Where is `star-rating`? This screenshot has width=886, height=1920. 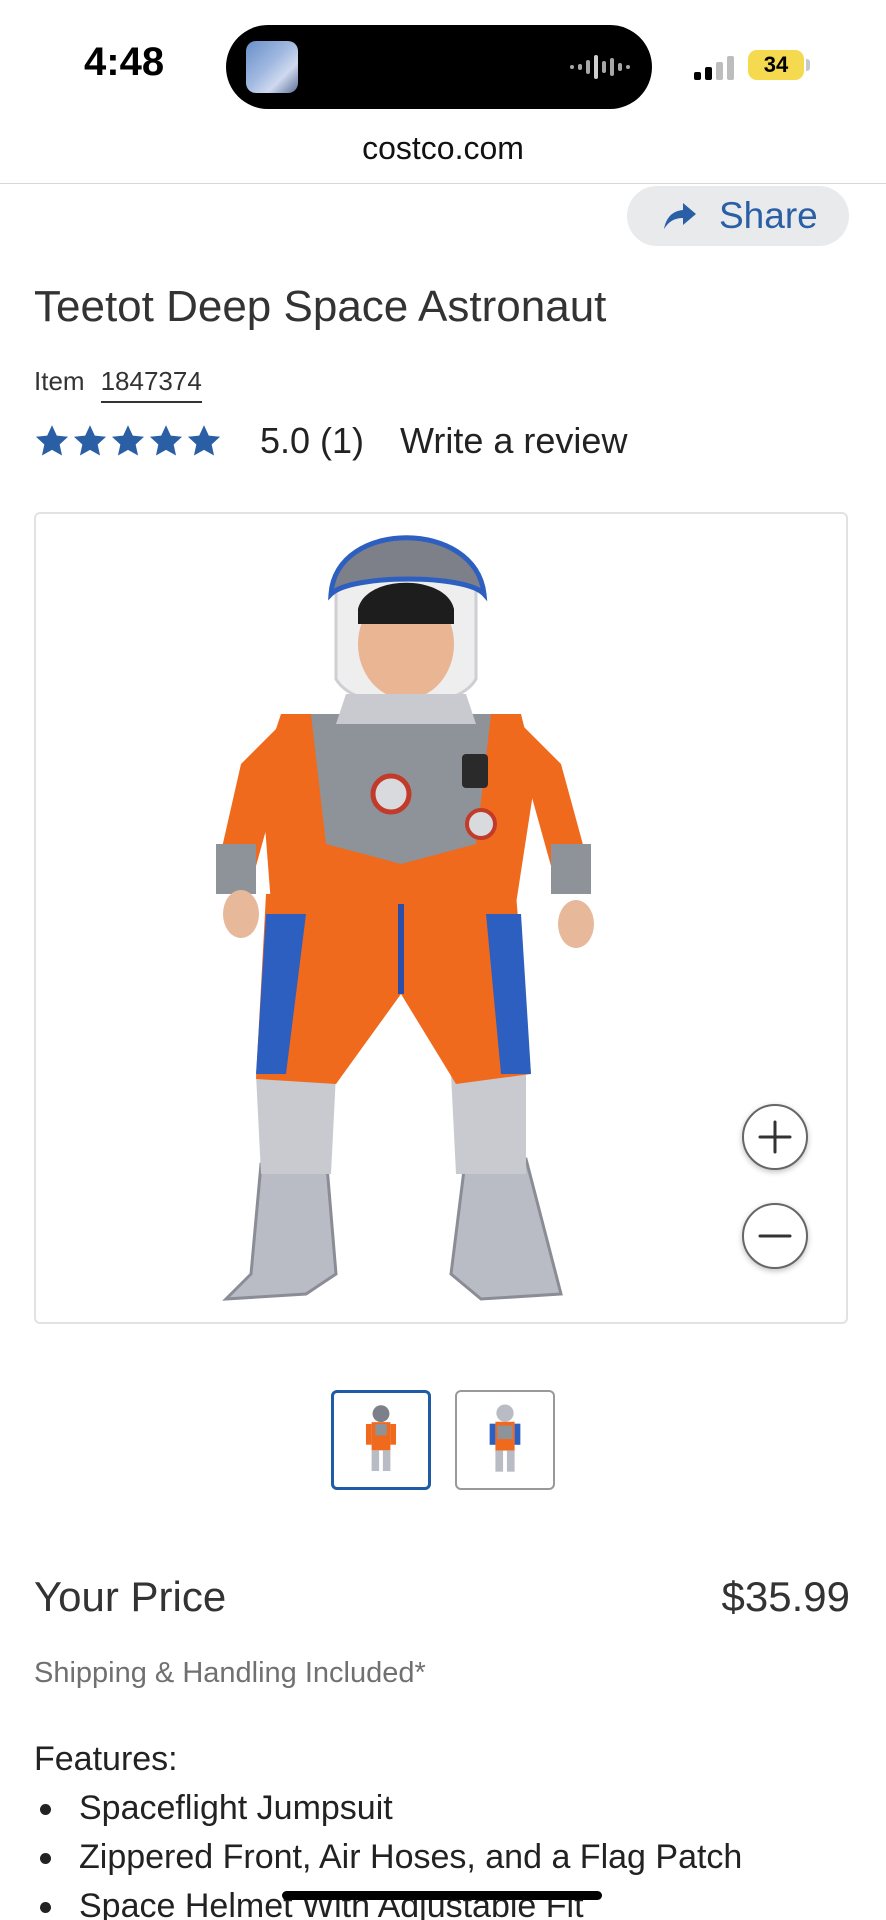
star-rating is located at coordinates (128, 441).